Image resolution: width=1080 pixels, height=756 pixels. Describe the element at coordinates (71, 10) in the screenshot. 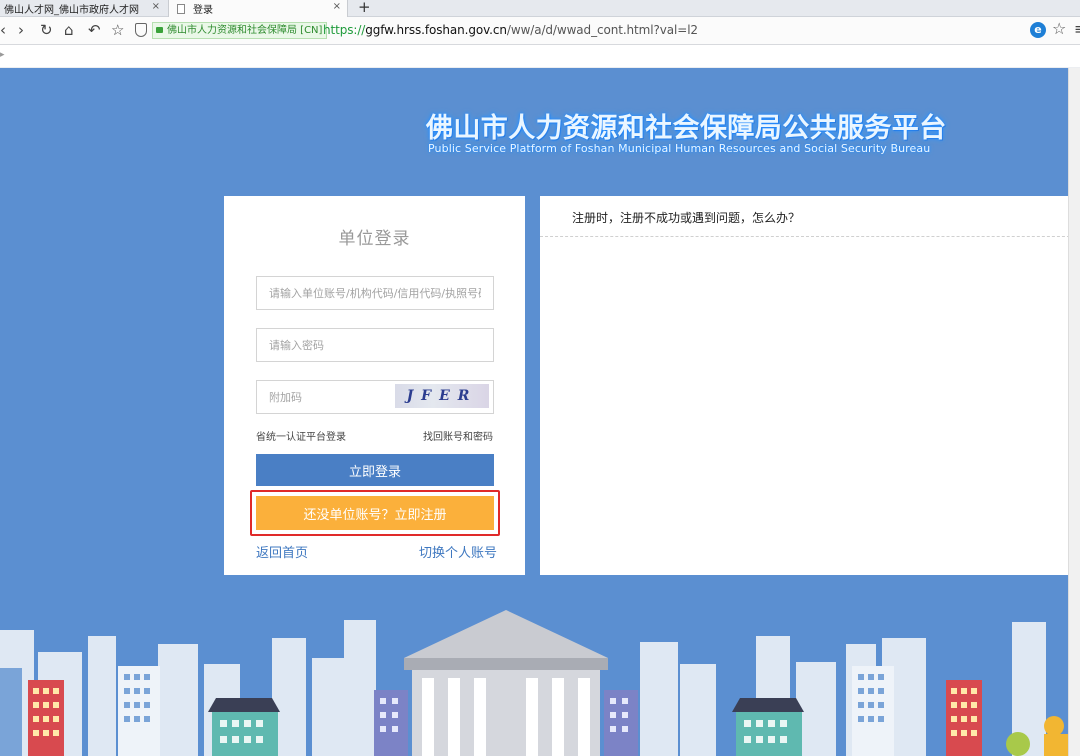

I see `tab-title: 佛山人才网_佛山市政府人才网` at that location.